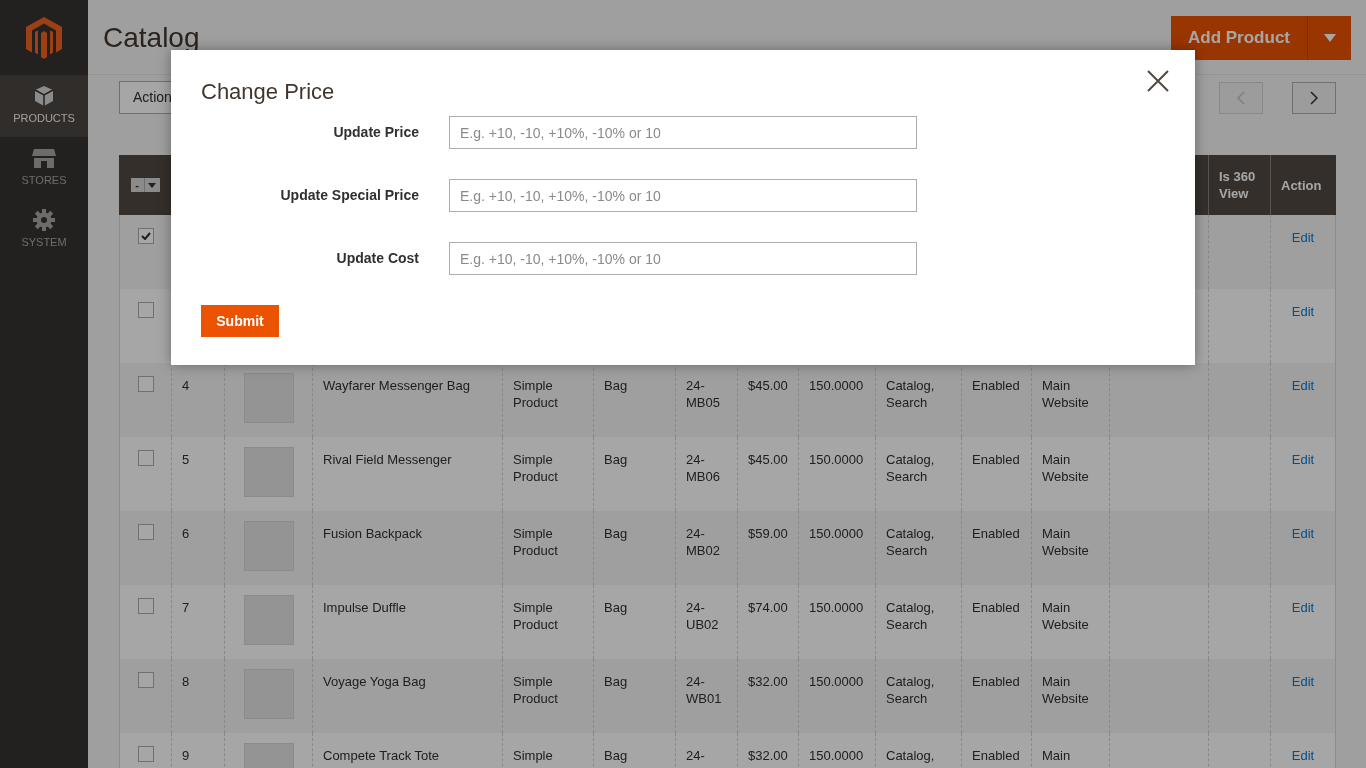  What do you see at coordinates (151, 38) in the screenshot?
I see `page-title: Catalog` at bounding box center [151, 38].